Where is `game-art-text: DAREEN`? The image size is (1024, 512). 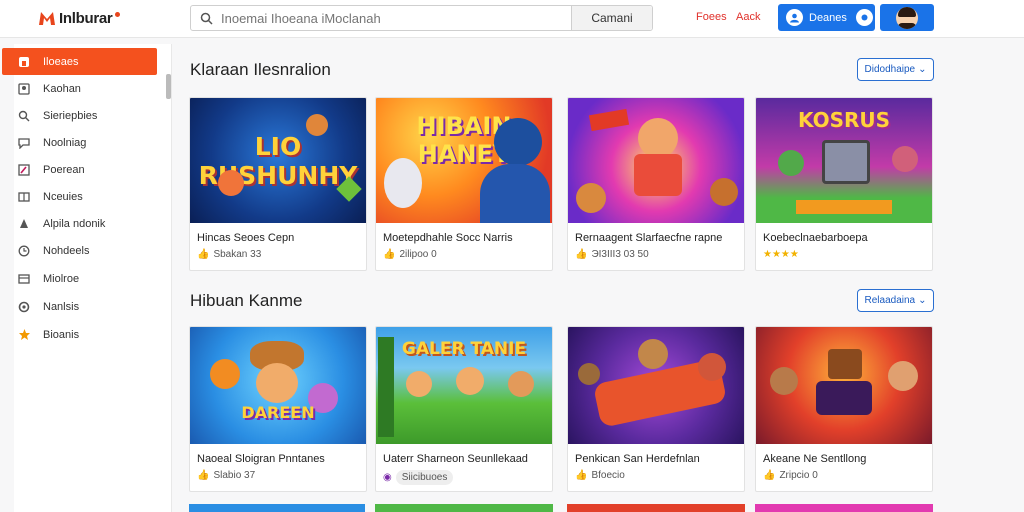
game-art-text: DAREEN is located at coordinates (278, 412).